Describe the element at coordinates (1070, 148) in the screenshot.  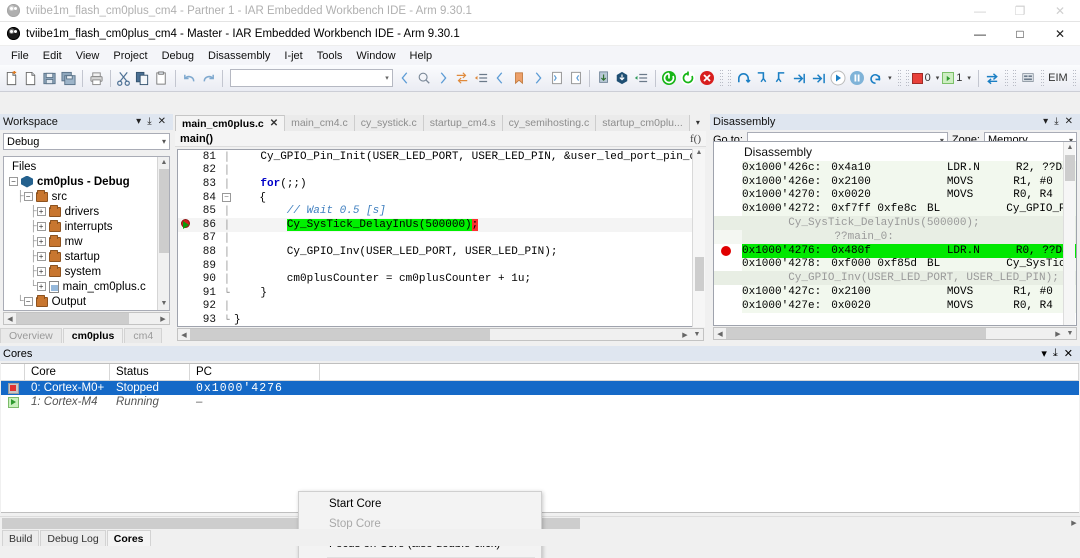
I see `scroll-up-icon: ▲` at that location.